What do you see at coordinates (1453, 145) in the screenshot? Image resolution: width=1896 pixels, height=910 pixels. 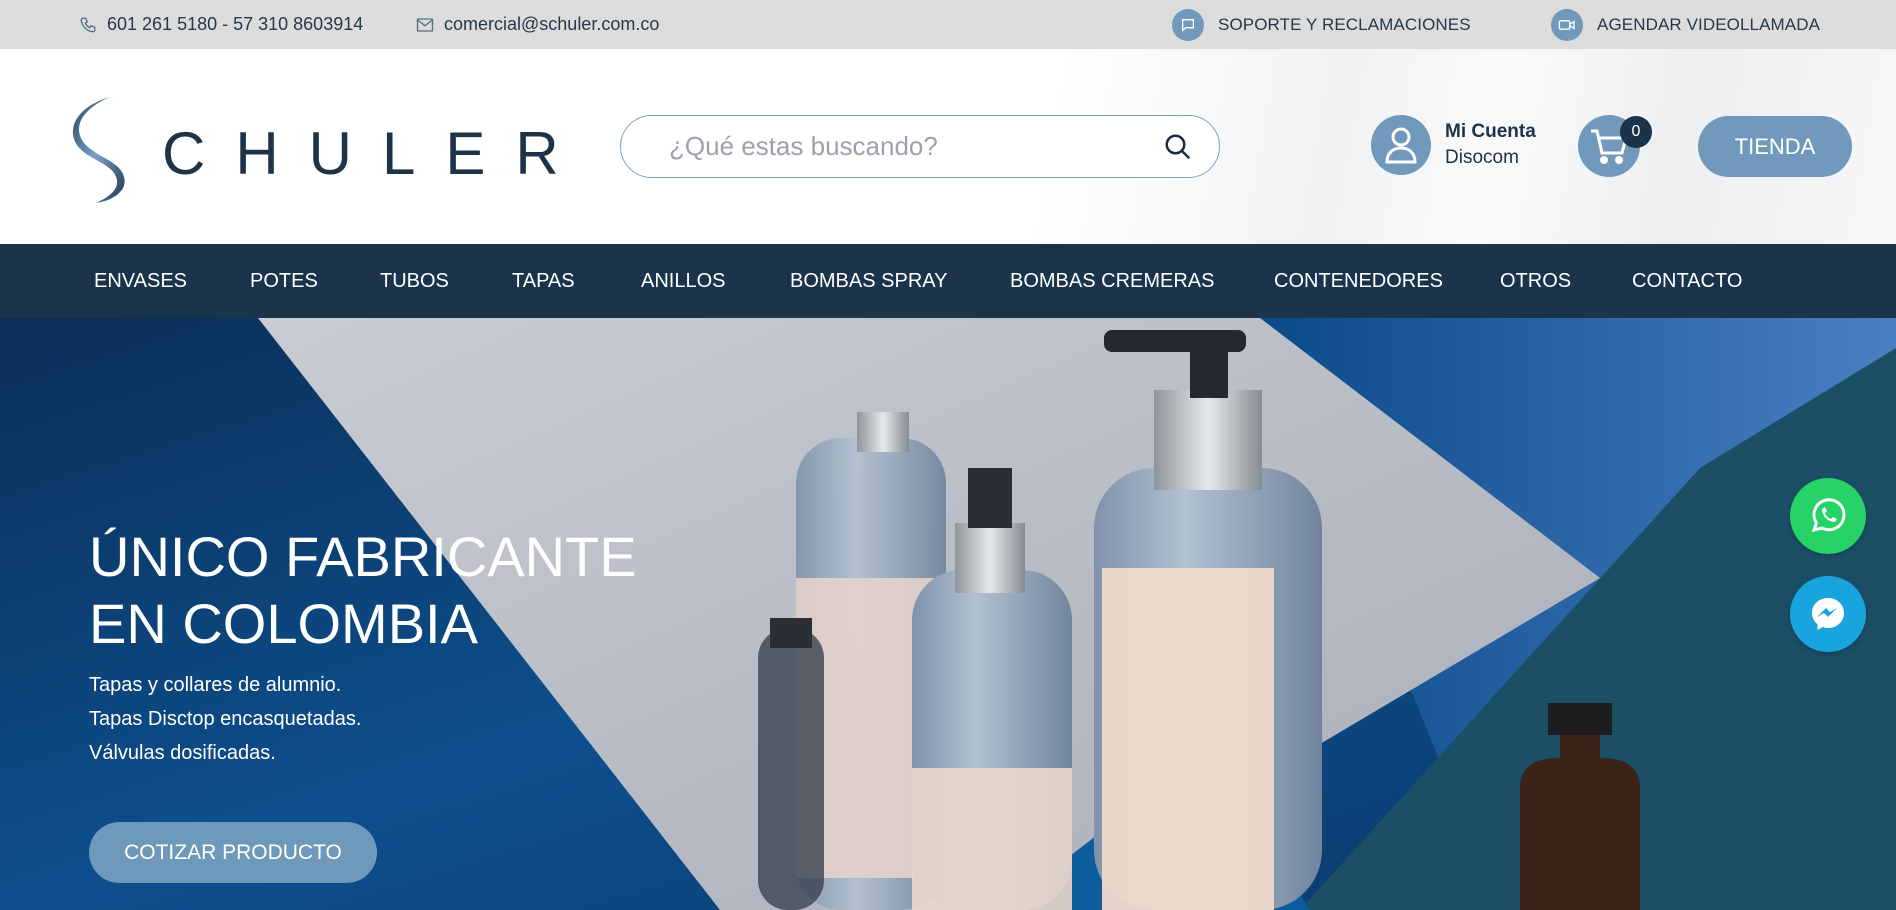 I see `account-link: Mi Cuenta Disocom` at bounding box center [1453, 145].